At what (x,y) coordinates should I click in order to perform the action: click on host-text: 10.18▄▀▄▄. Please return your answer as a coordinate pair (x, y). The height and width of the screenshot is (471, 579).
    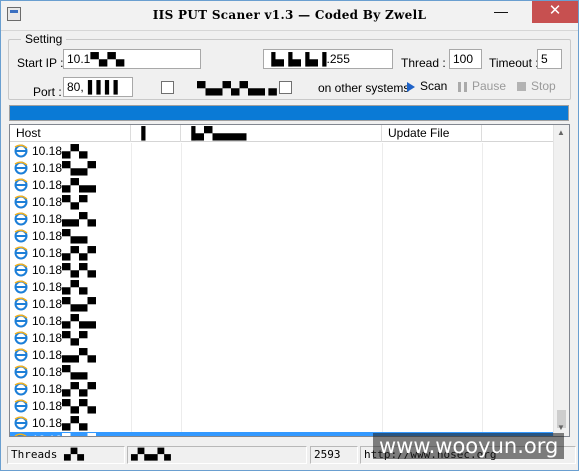
    Looking at the image, I should click on (64, 185).